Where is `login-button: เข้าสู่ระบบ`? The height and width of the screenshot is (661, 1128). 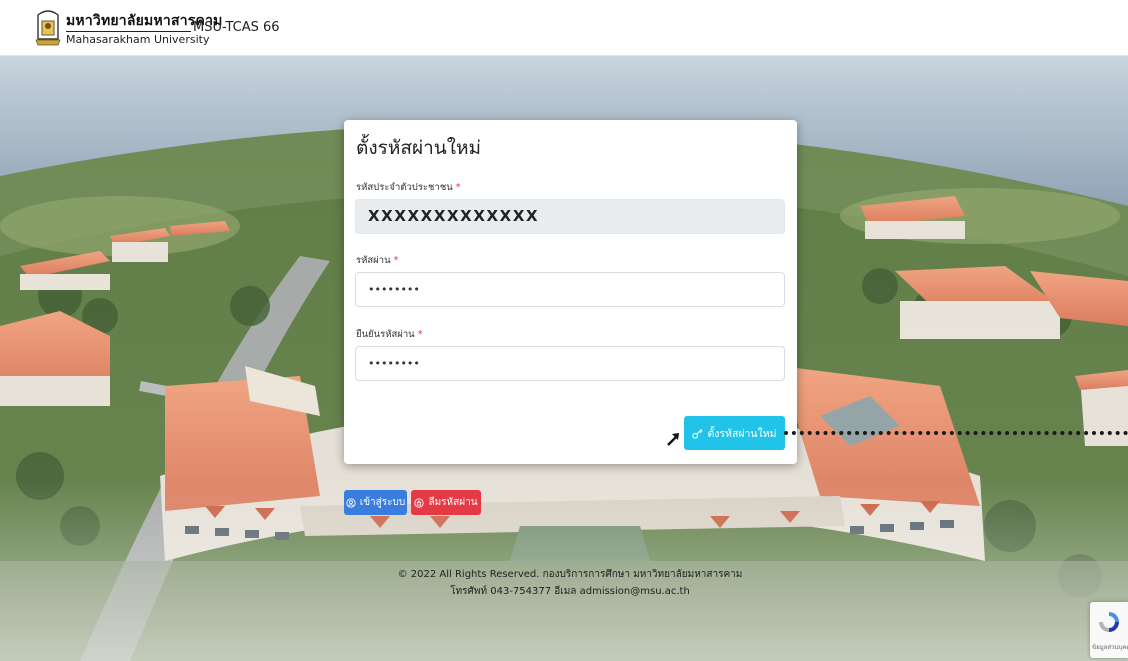 login-button: เข้าสู่ระบบ is located at coordinates (375, 502).